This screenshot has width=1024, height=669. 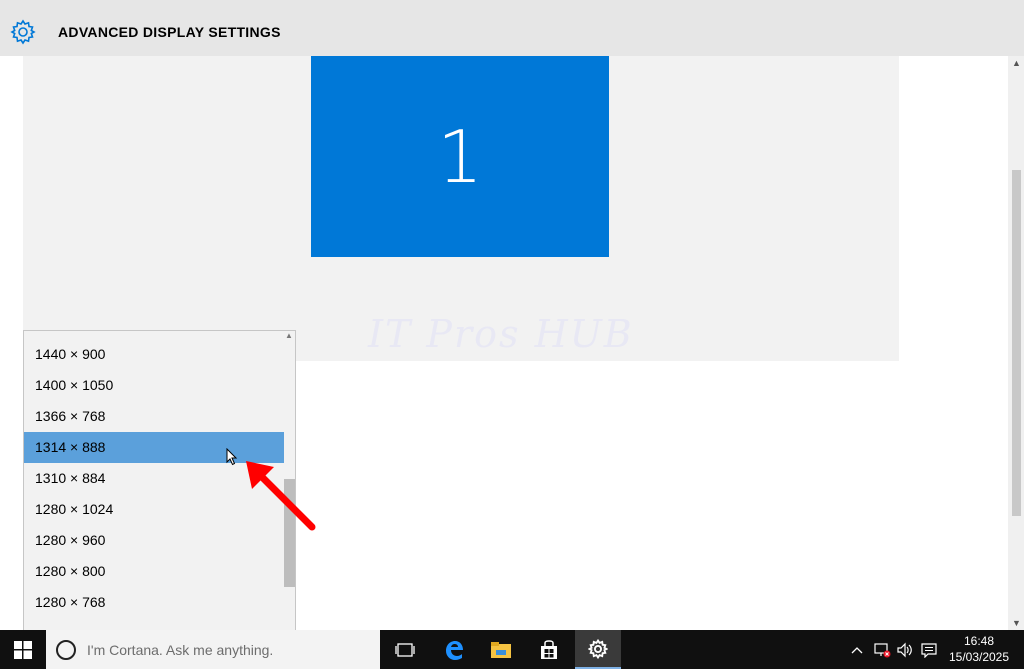 I want to click on resolution-option: 1366 × 768, so click(x=154, y=416).